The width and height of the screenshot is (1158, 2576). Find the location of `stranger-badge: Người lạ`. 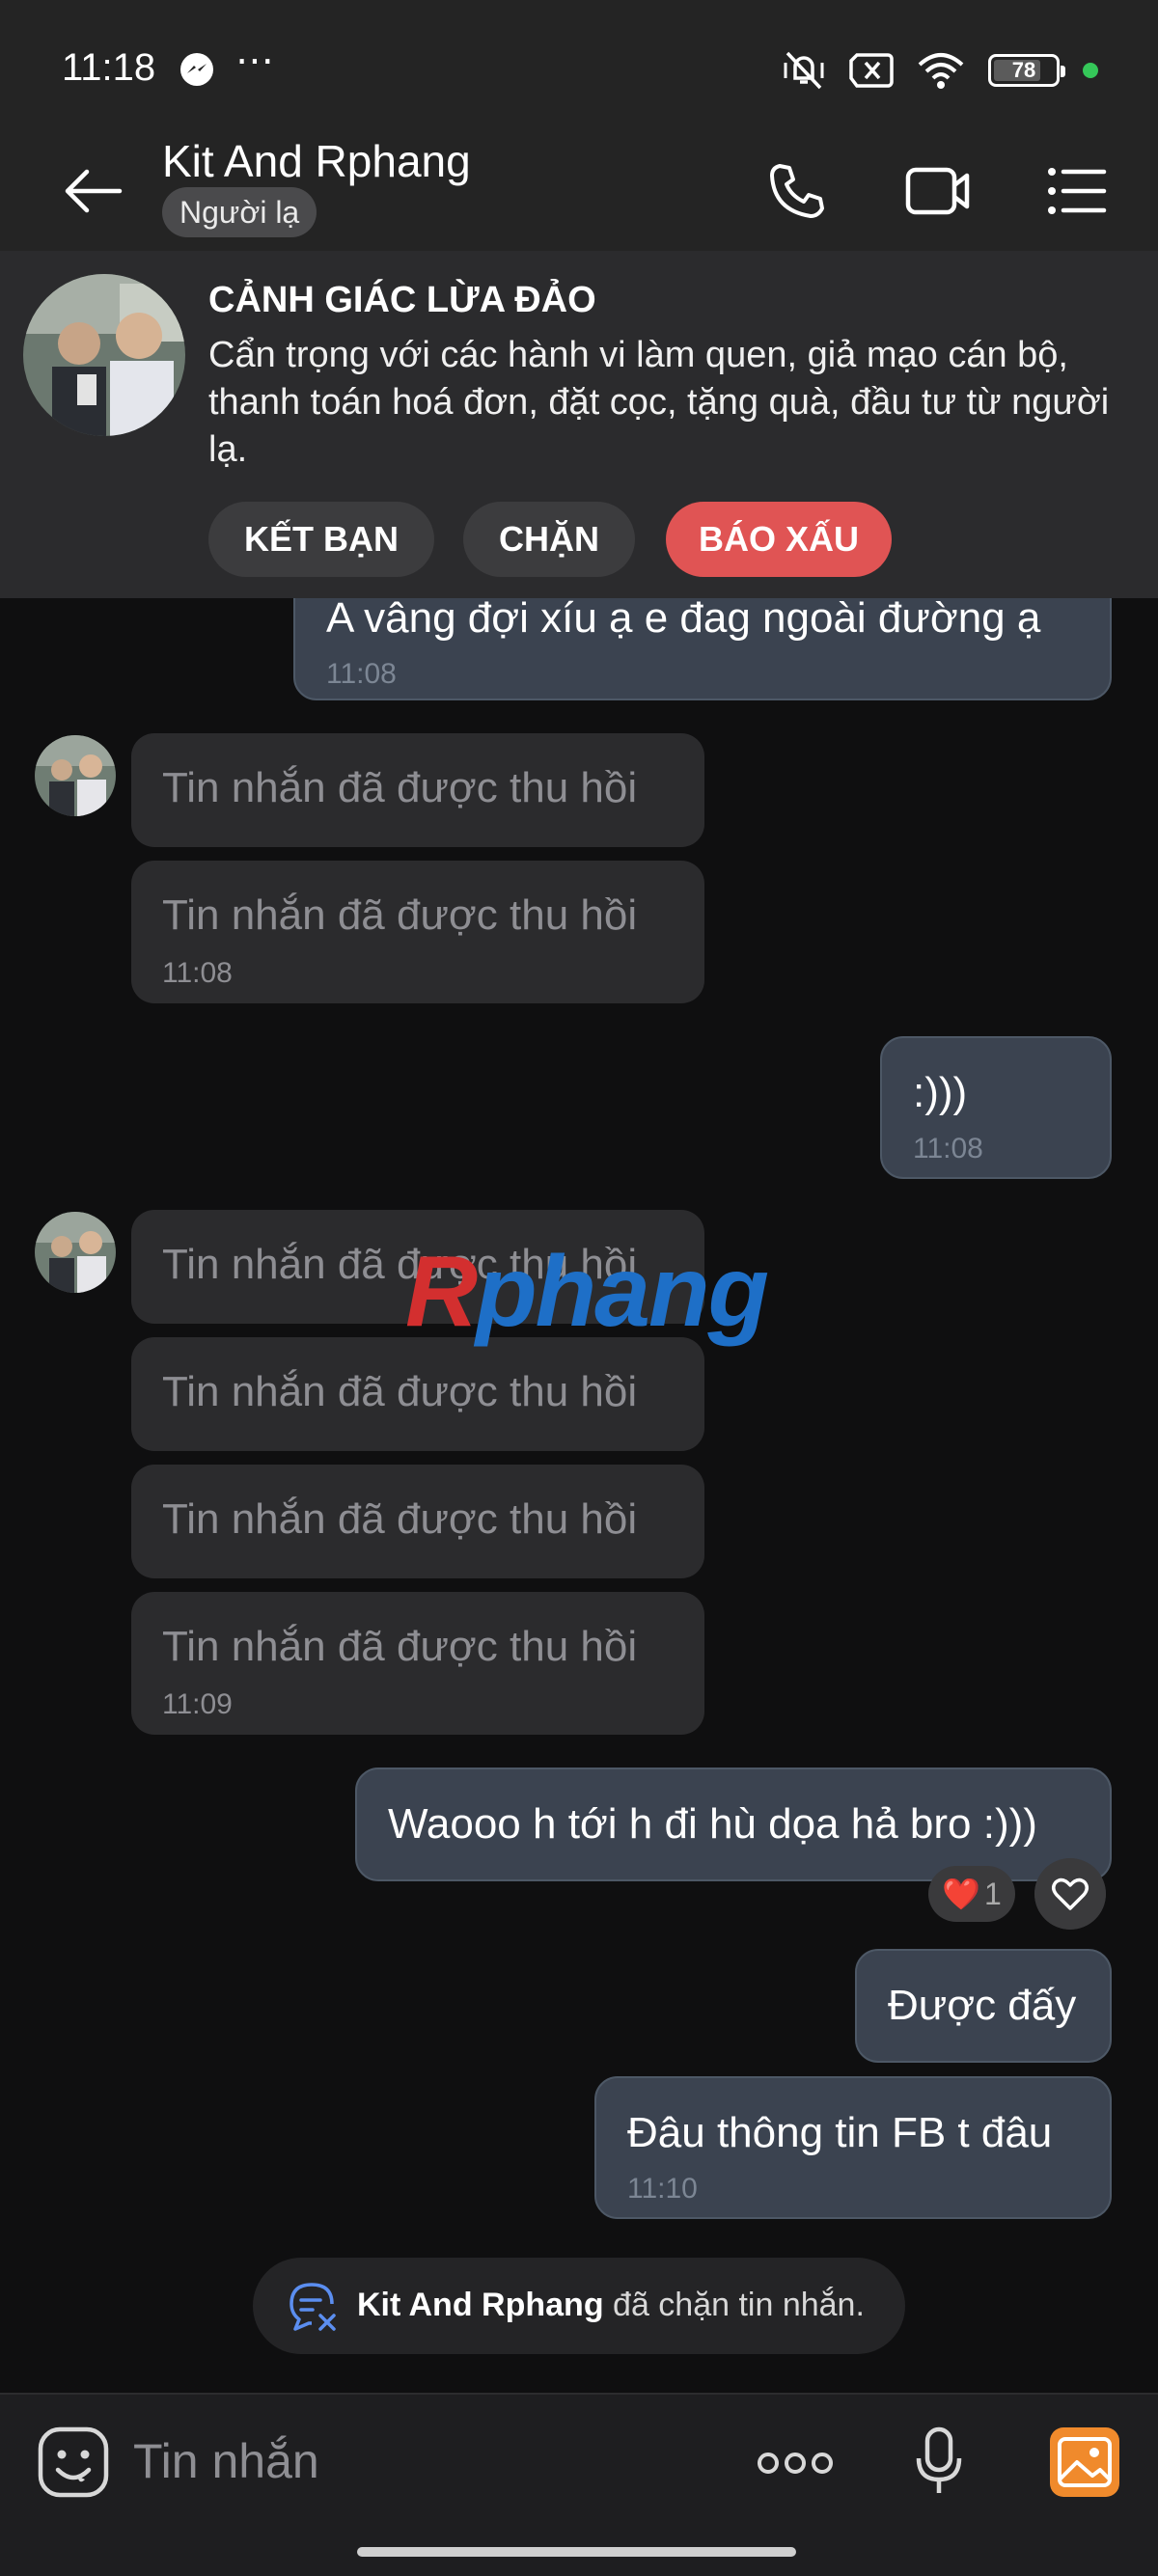

stranger-badge: Người lạ is located at coordinates (239, 212).